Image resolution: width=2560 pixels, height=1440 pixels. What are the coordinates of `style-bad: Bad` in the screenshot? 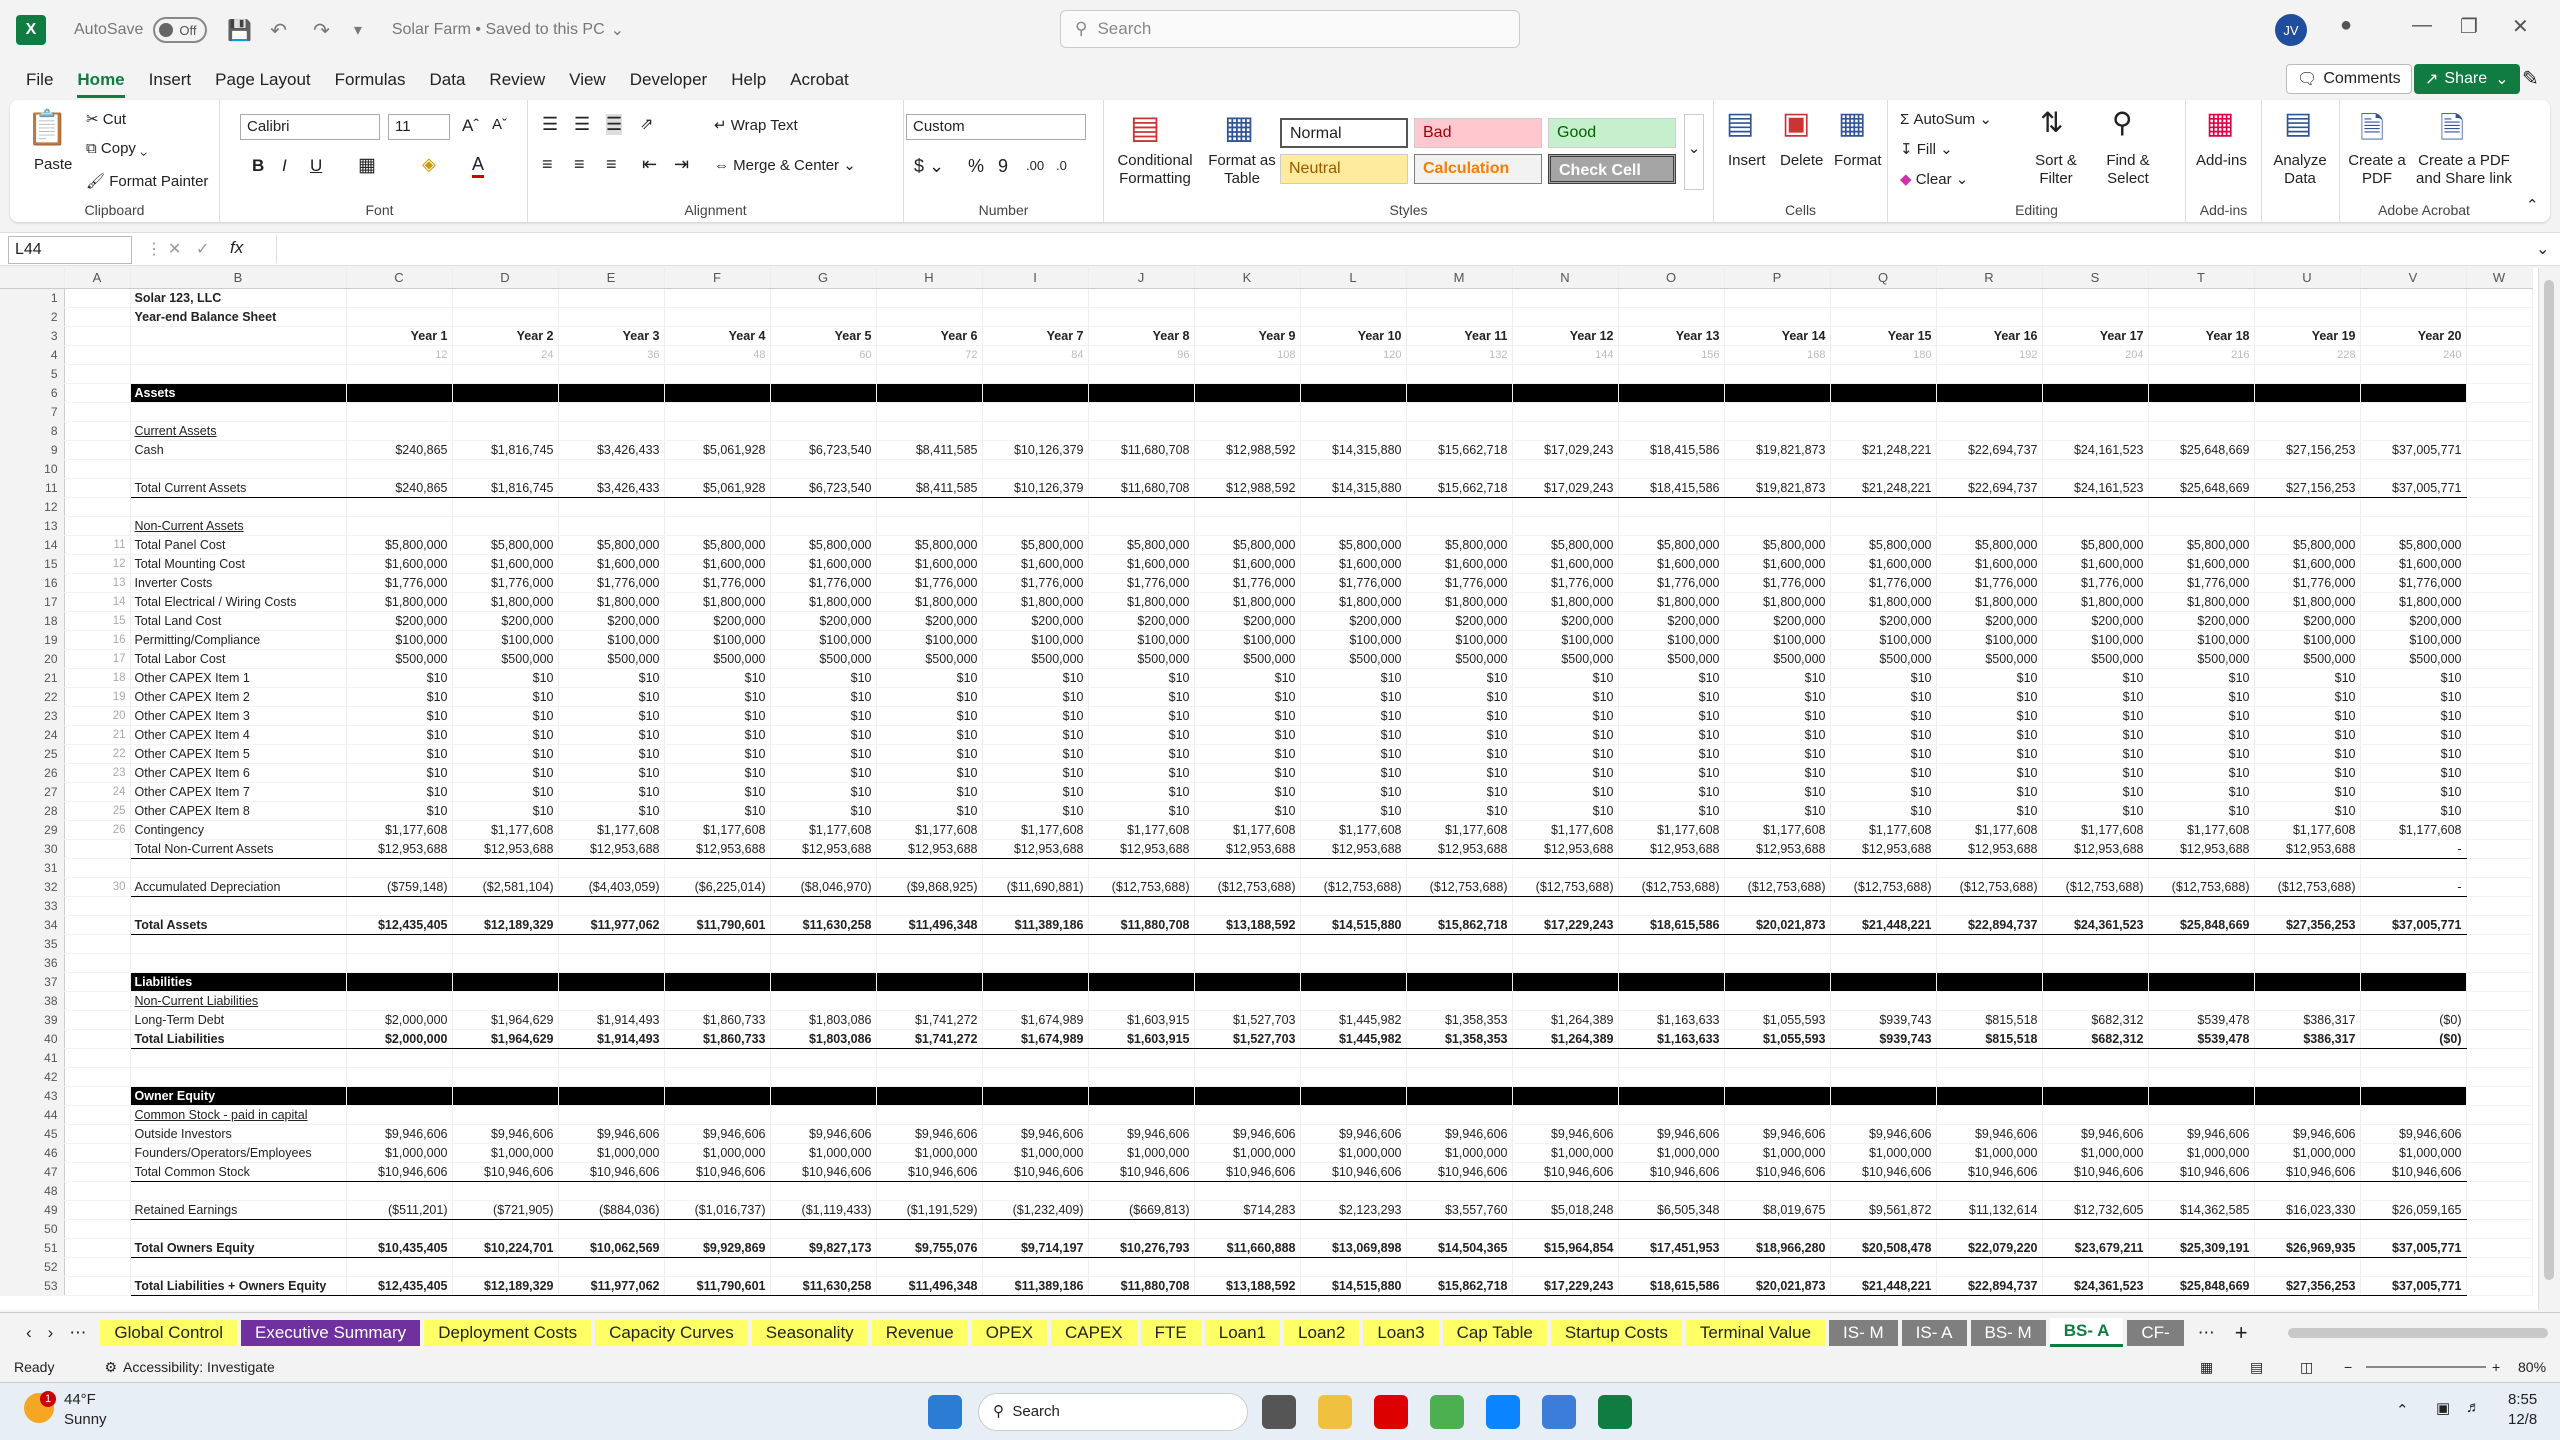 It's located at (1478, 133).